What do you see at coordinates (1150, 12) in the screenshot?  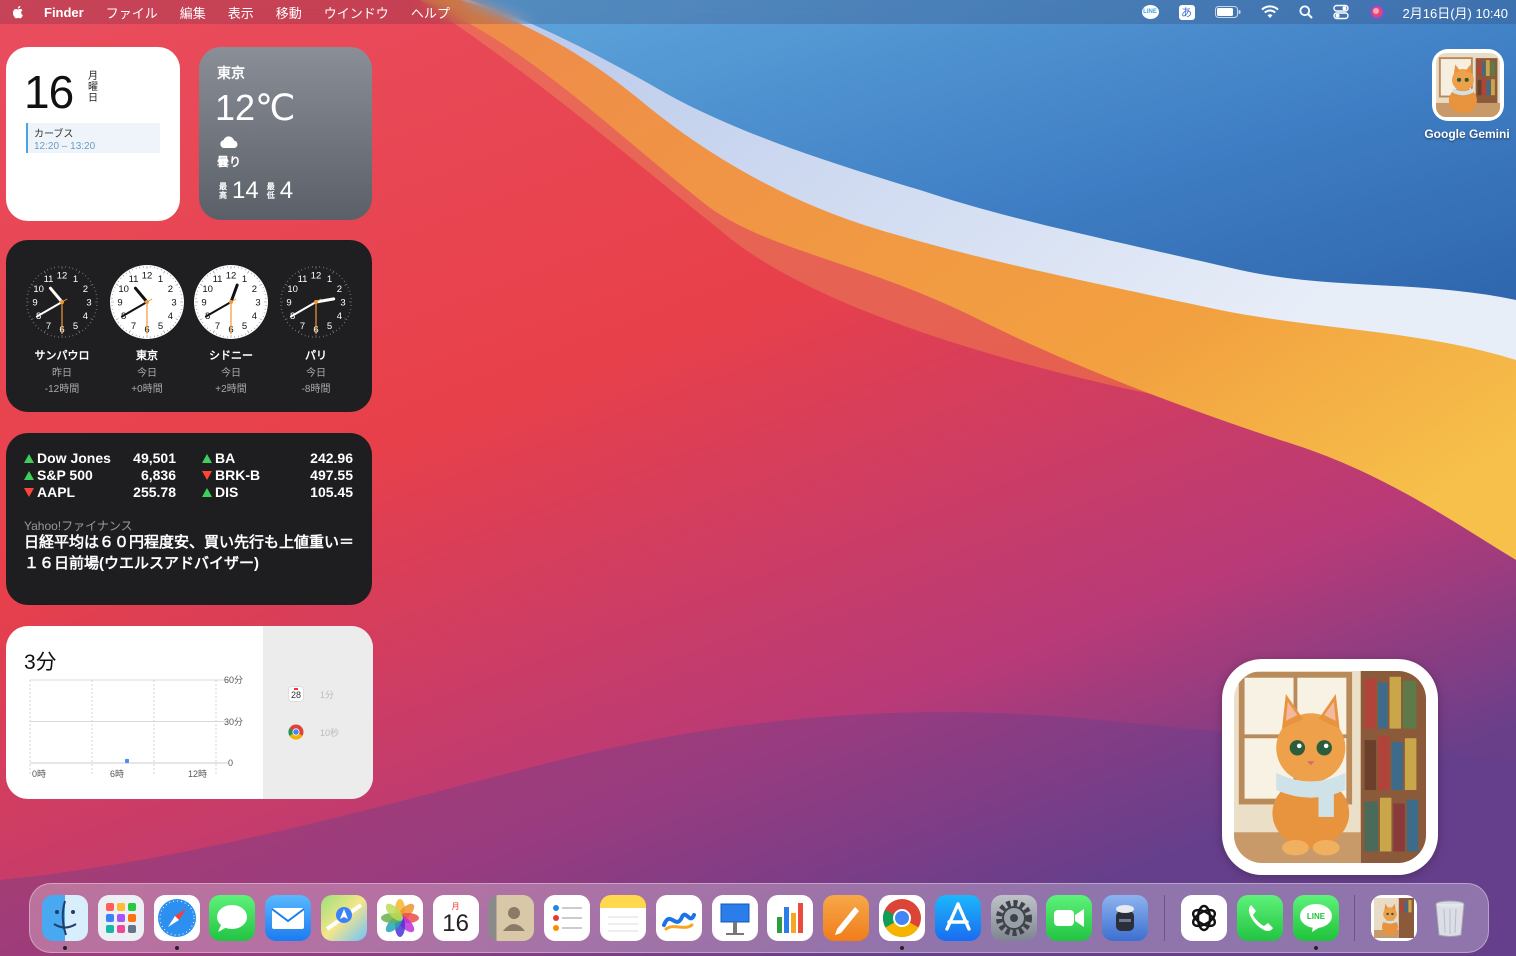 I see `line-icon: LINE` at bounding box center [1150, 12].